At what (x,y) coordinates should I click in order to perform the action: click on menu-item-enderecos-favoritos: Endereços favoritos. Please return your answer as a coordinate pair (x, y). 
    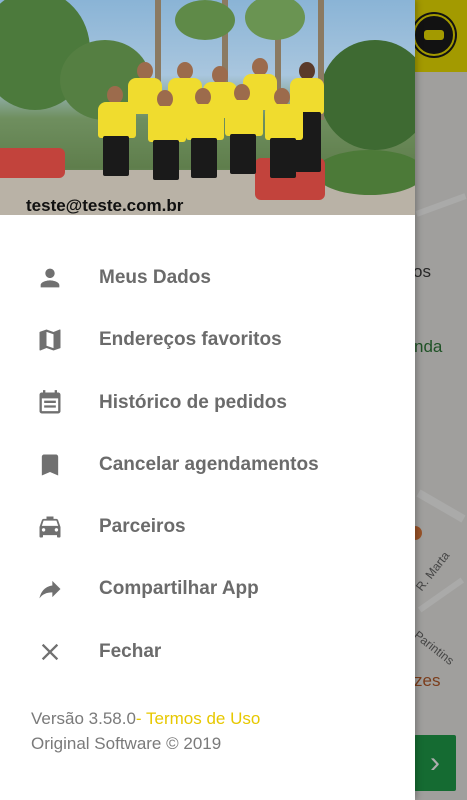
    Looking at the image, I should click on (207, 340).